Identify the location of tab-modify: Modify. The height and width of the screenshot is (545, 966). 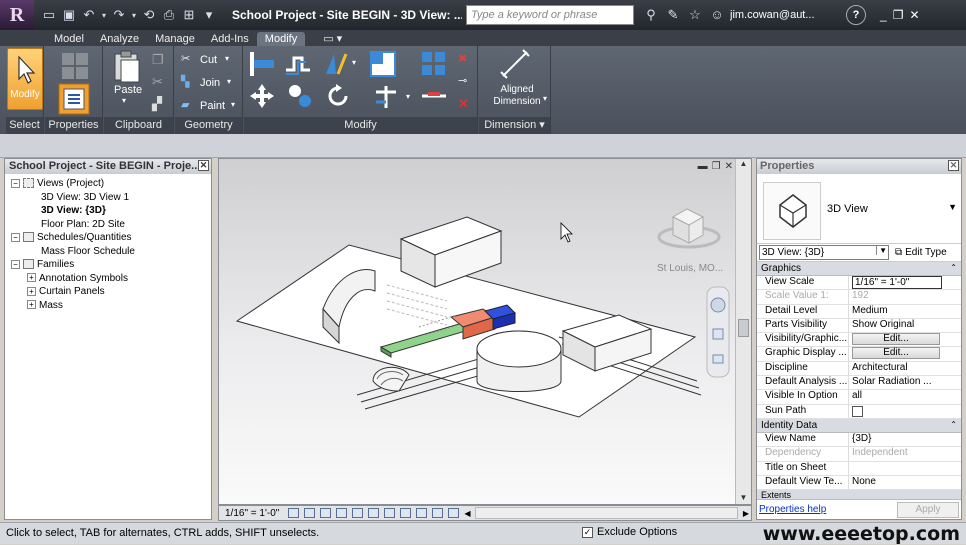
(281, 39).